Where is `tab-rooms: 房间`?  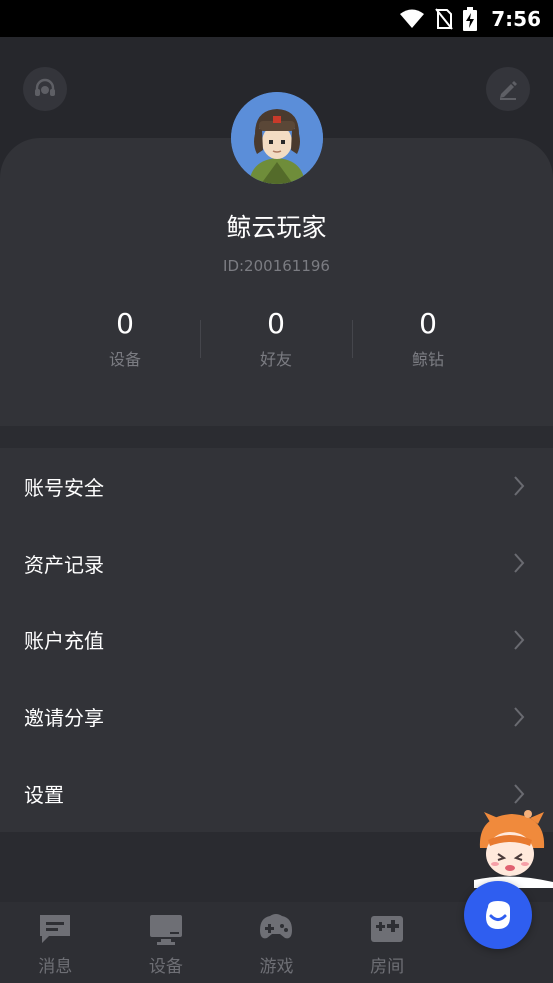 tab-rooms: 房间 is located at coordinates (387, 942).